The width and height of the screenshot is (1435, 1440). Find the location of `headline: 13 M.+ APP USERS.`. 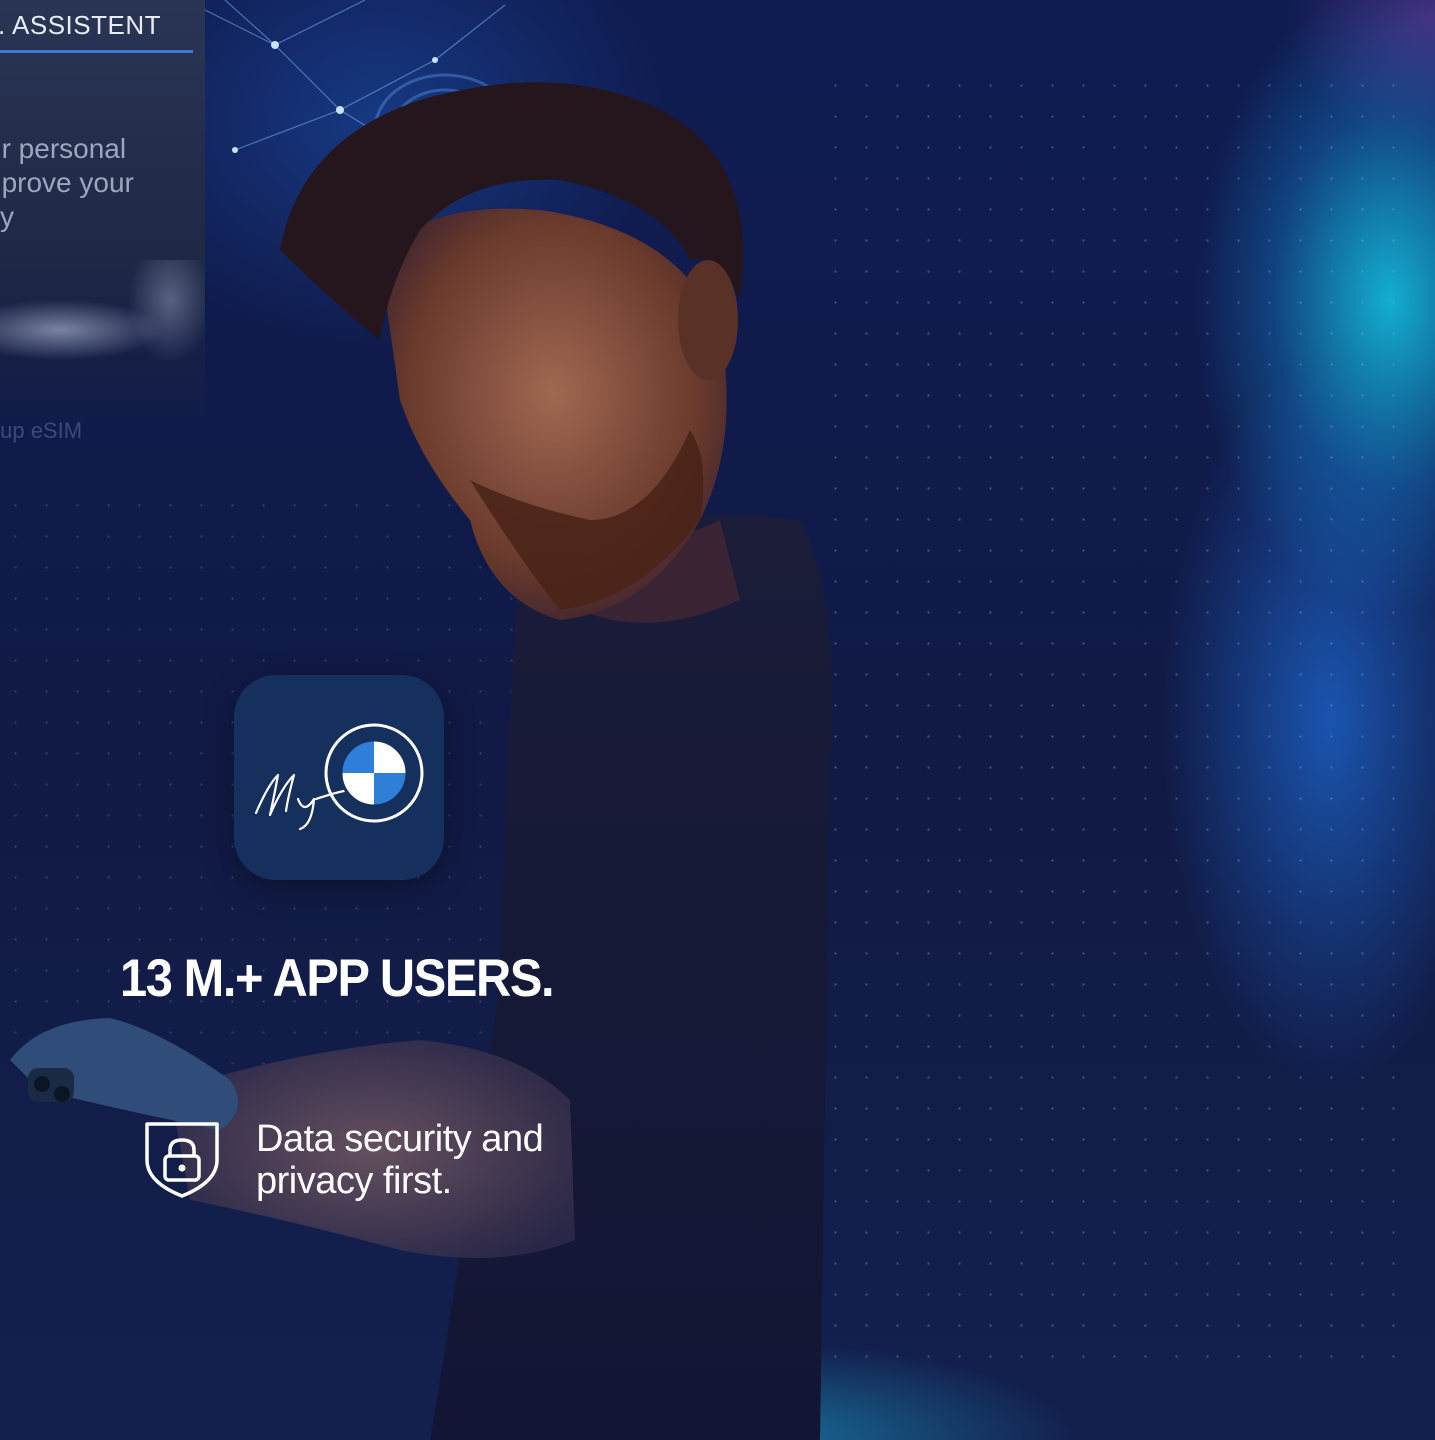

headline: 13 M.+ APP USERS. is located at coordinates (337, 978).